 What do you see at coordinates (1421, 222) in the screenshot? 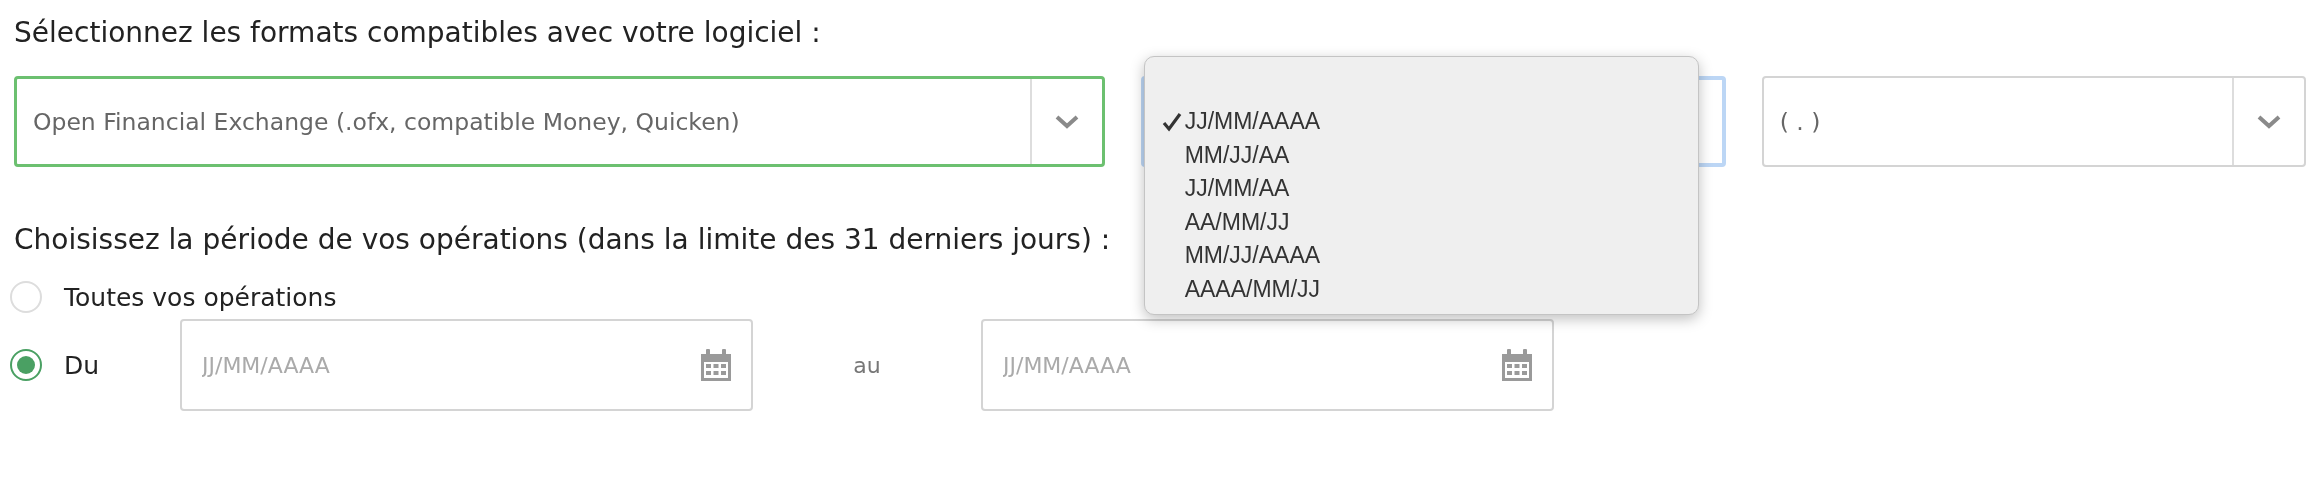
I see `dropdown-option: AA/MM/JJ` at bounding box center [1421, 222].